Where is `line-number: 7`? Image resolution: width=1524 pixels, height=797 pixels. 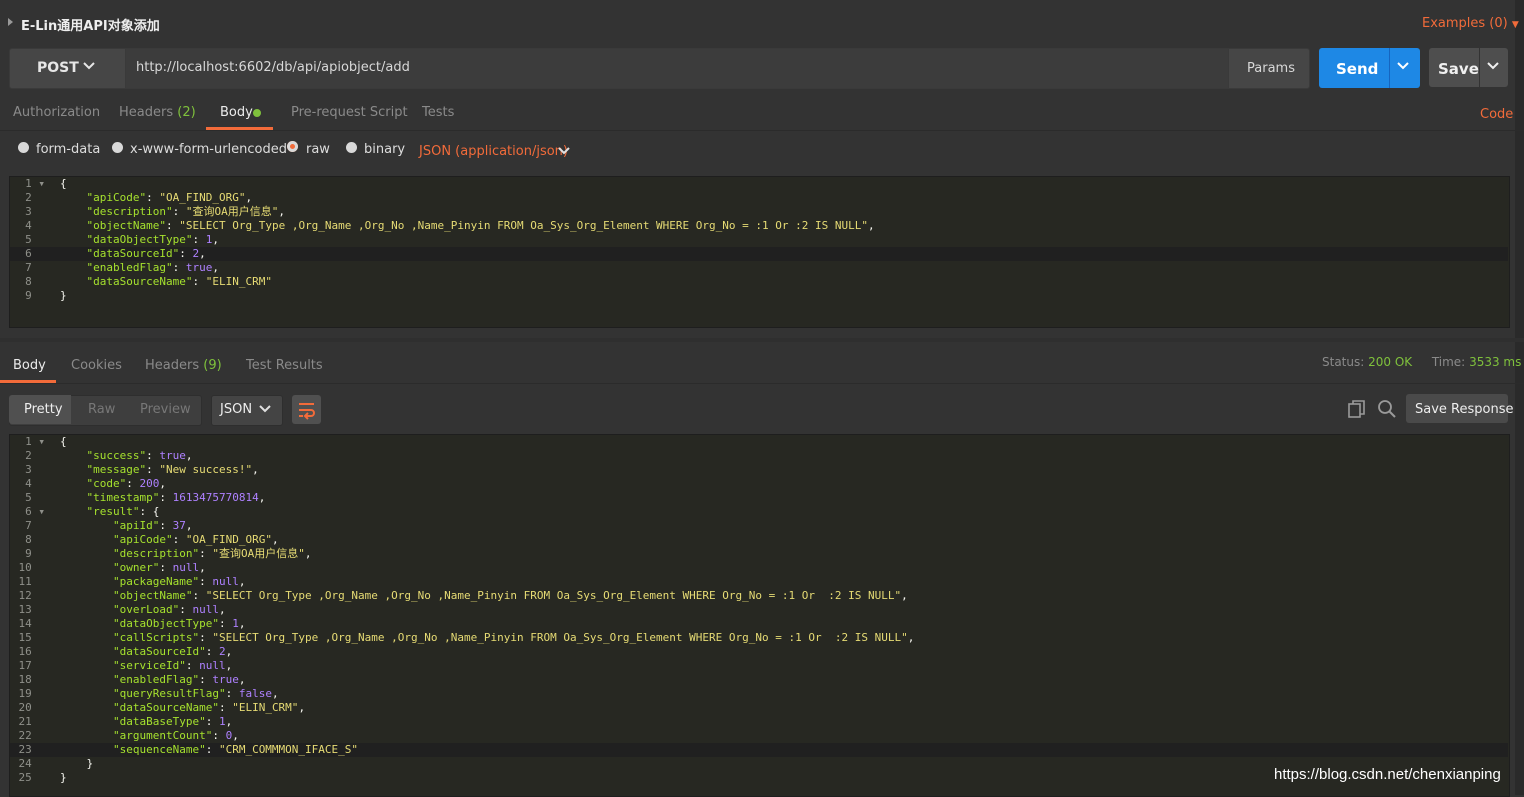
line-number: 7 is located at coordinates (35, 525).